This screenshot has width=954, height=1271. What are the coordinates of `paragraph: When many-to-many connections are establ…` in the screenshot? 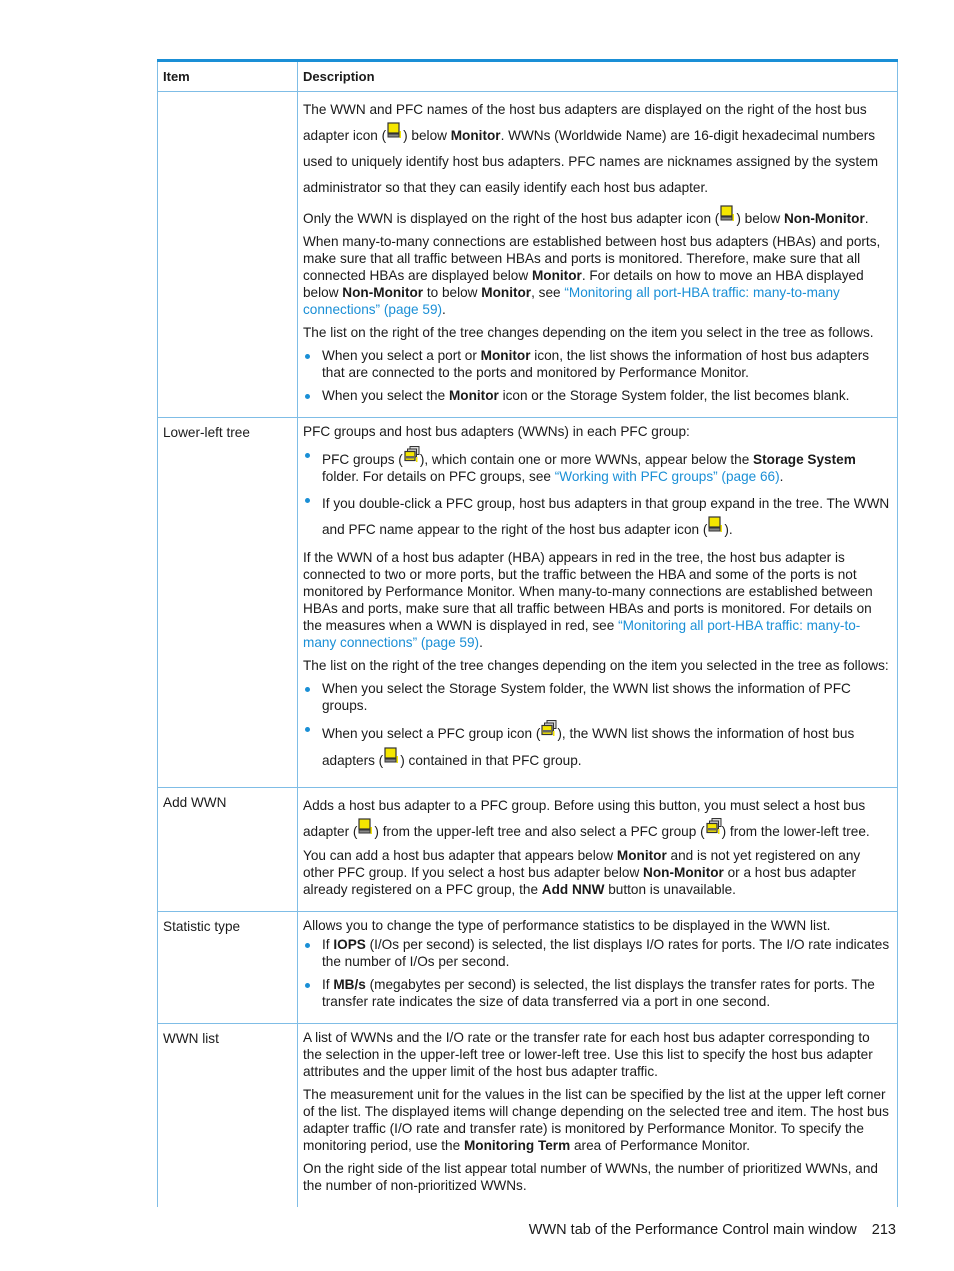 It's located at (592, 275).